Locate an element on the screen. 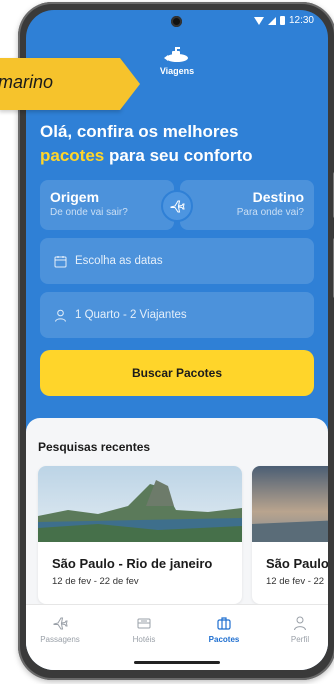 The height and width of the screenshot is (684, 334). swap-route-button is located at coordinates (177, 206).